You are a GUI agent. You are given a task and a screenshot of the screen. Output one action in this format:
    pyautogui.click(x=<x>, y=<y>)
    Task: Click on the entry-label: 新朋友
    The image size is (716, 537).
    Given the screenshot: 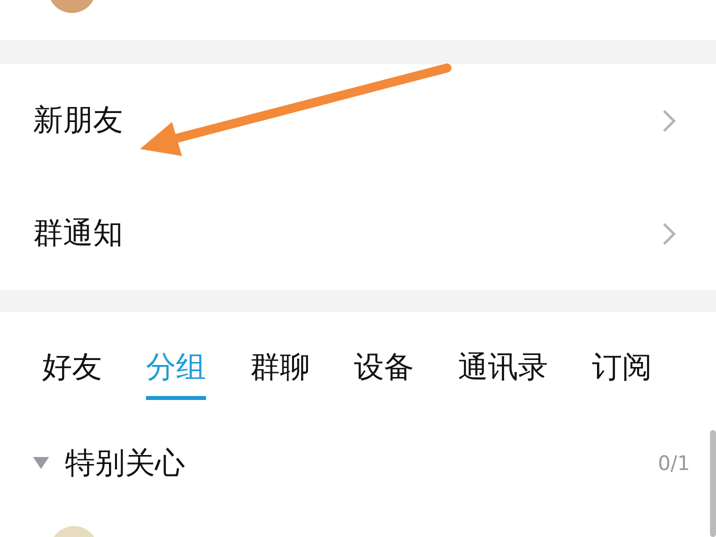 What is the action you would take?
    pyautogui.click(x=78, y=120)
    